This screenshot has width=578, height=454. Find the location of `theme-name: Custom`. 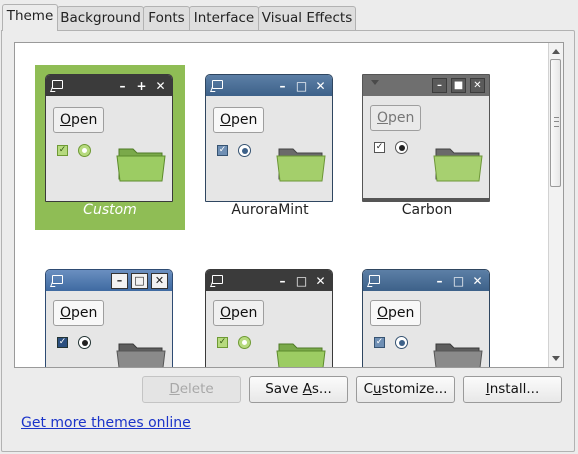

theme-name: Custom is located at coordinates (110, 210).